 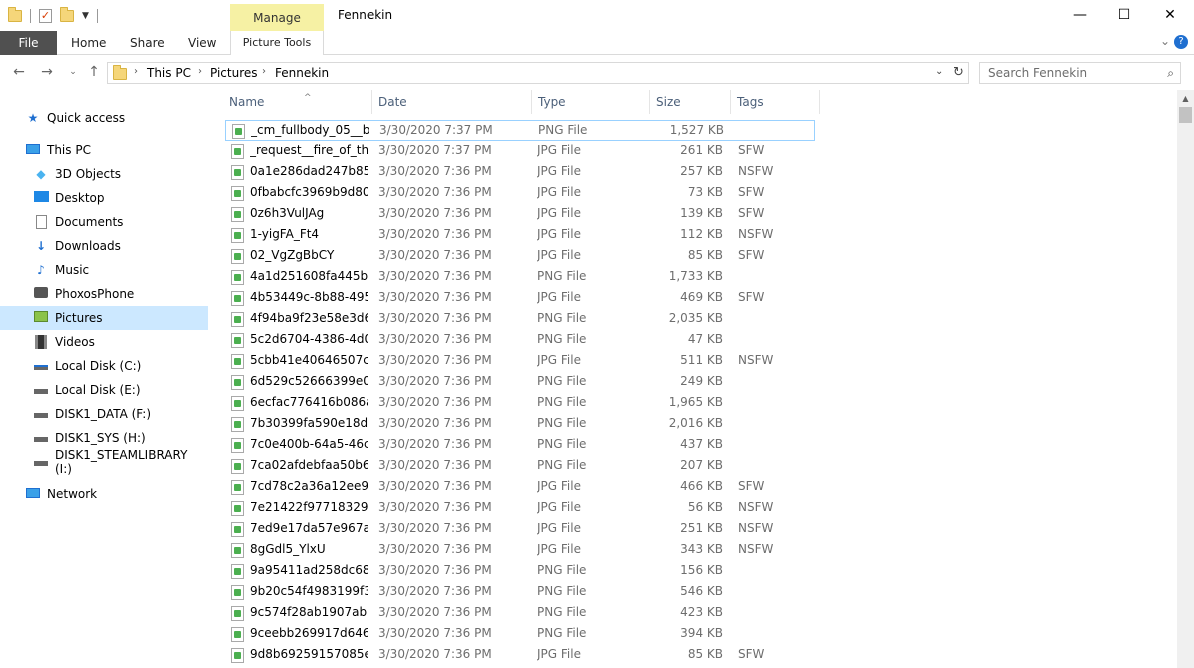 I want to click on scroll-up-arrow-icon: ▲, so click(x=1185, y=98).